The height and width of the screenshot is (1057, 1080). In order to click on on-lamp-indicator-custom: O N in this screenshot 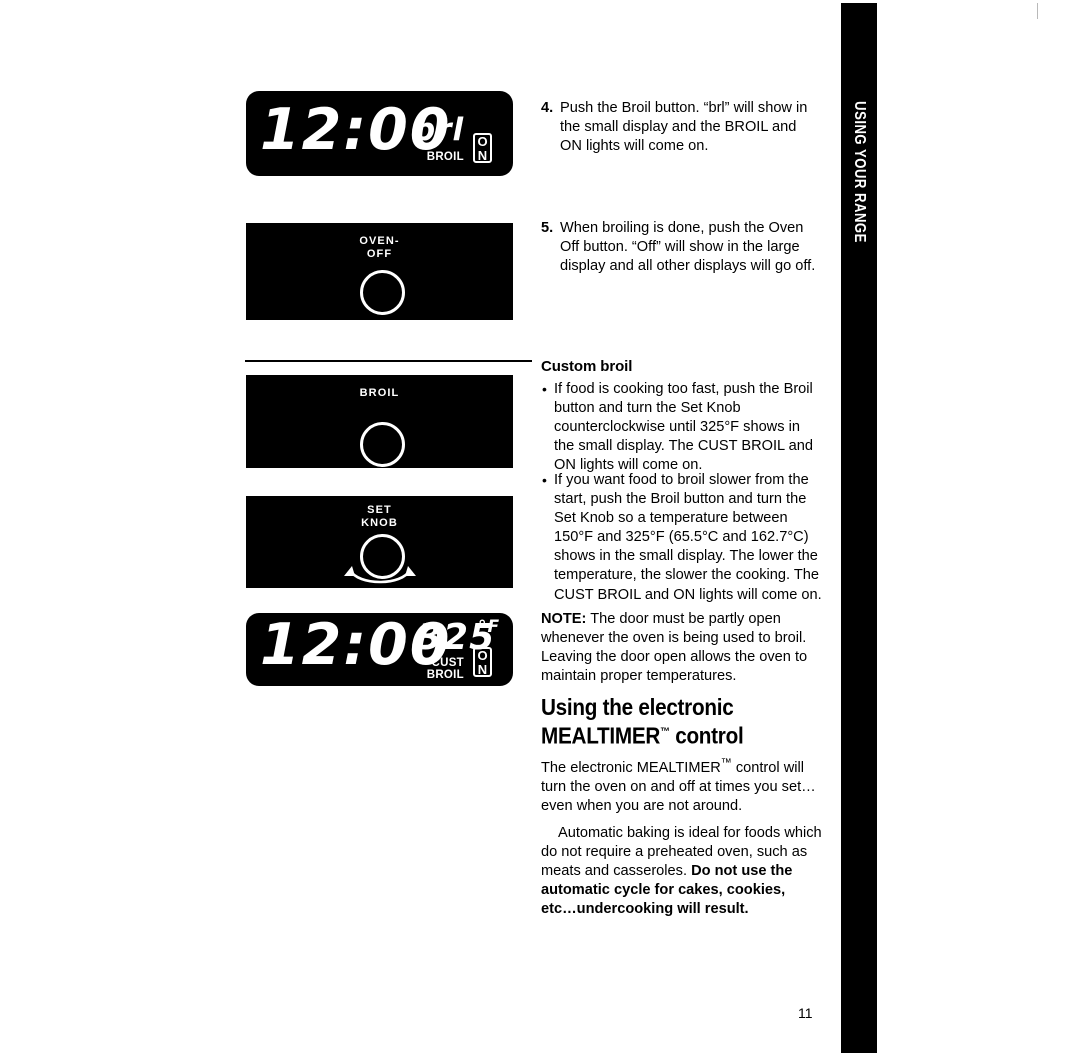, I will do `click(482, 662)`.